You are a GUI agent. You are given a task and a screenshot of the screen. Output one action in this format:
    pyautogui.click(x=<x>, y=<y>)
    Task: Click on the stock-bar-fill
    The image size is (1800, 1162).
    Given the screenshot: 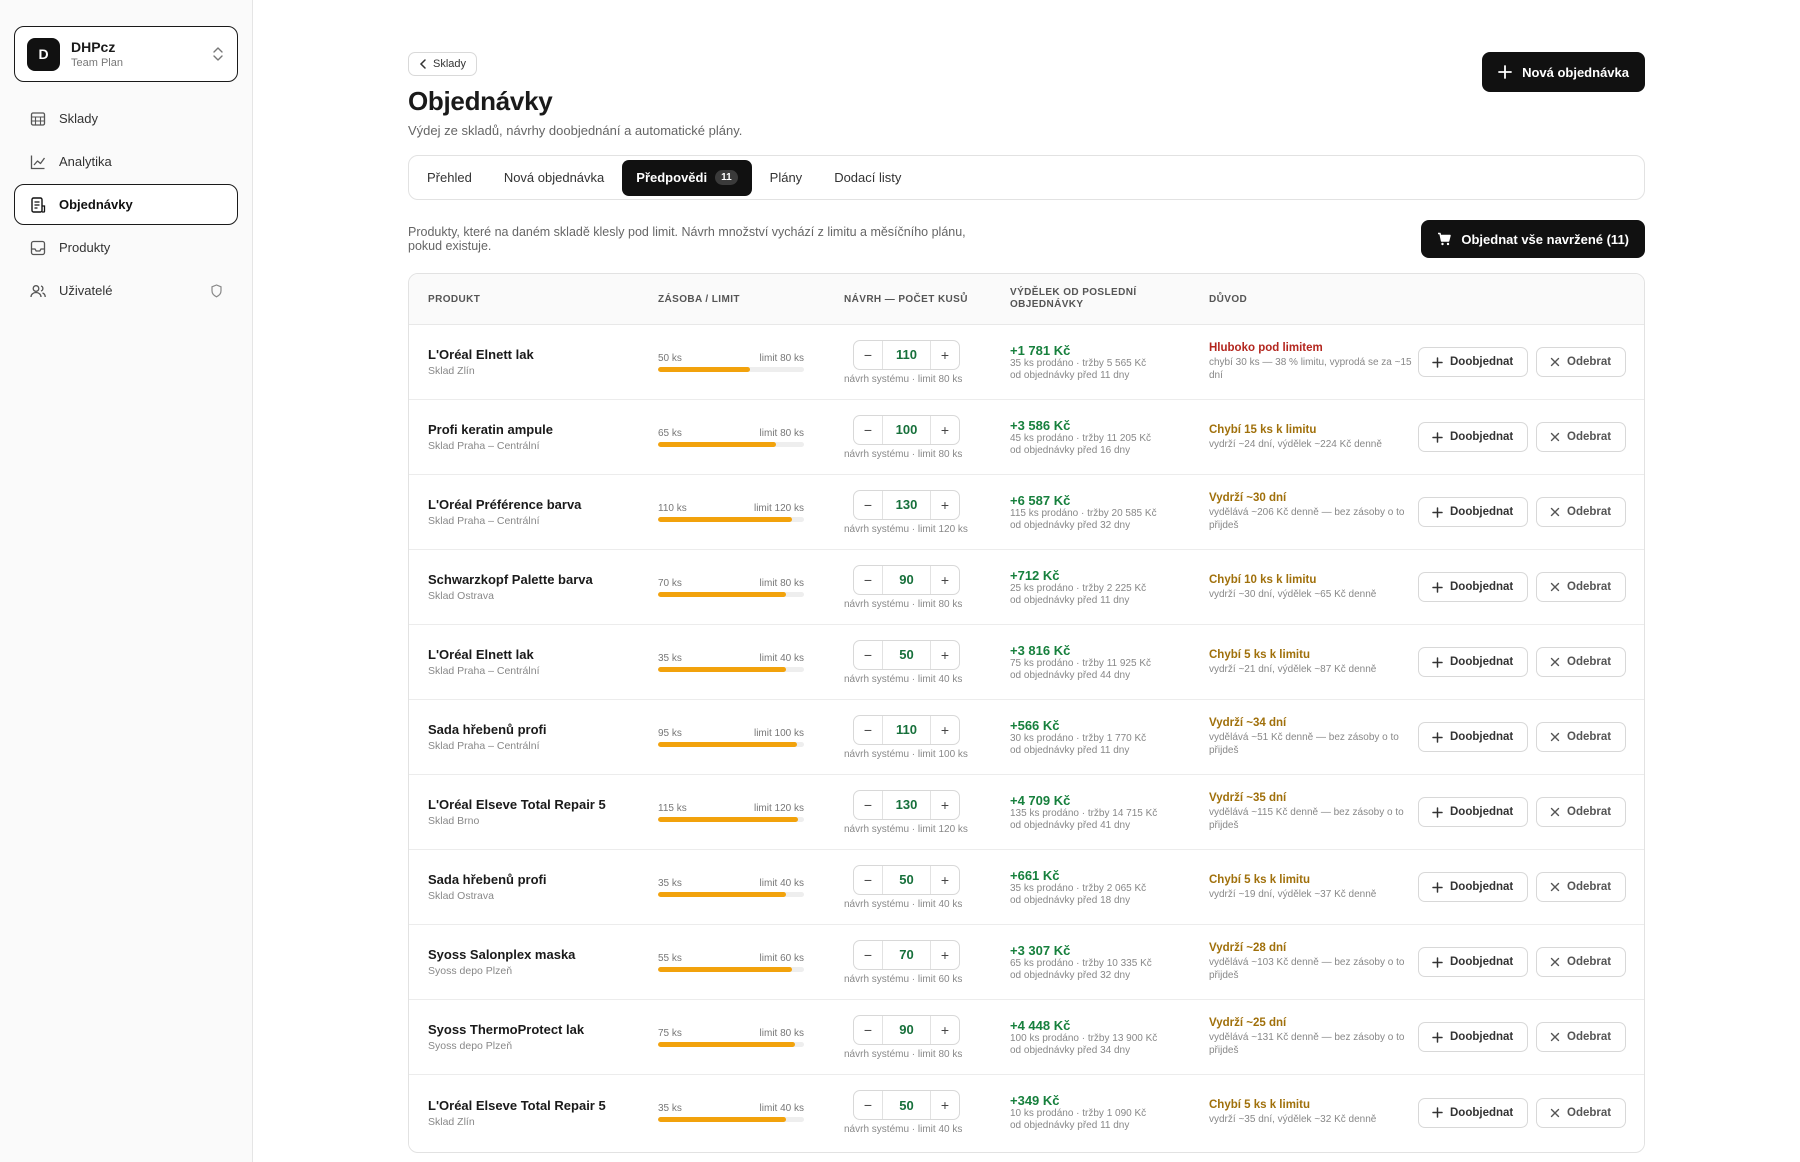 What is the action you would take?
    pyautogui.click(x=727, y=1044)
    